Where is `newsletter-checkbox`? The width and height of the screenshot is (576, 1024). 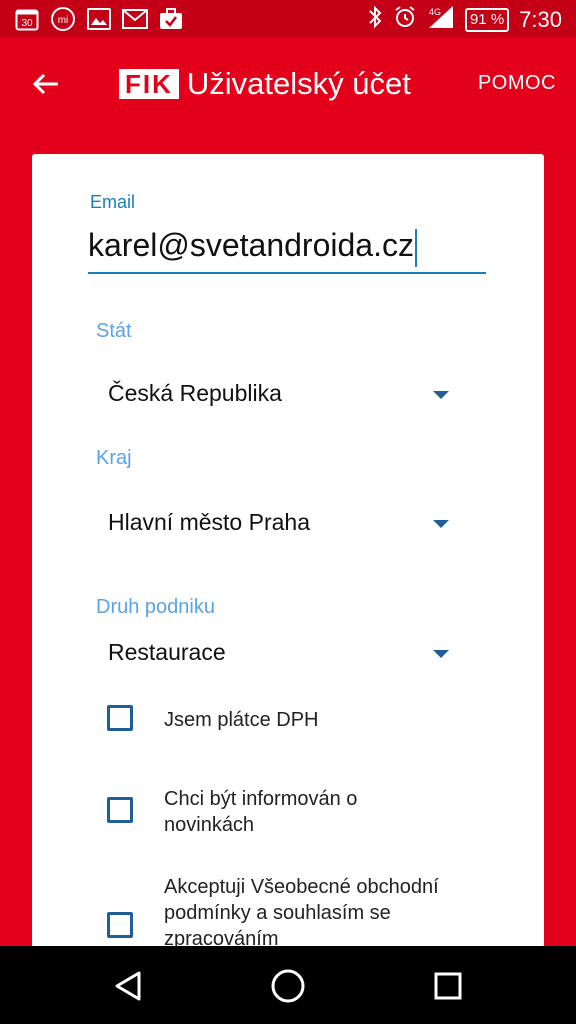
newsletter-checkbox is located at coordinates (120, 810).